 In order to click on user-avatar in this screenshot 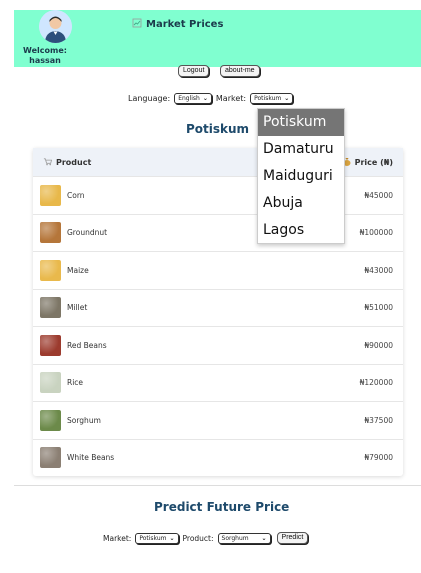, I will do `click(55, 26)`.